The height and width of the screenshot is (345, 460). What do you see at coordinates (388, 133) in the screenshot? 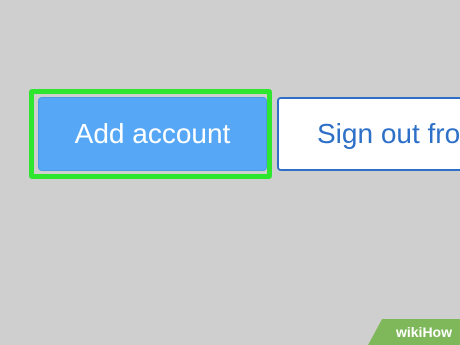
I see `sign-out-label: Sign out from` at bounding box center [388, 133].